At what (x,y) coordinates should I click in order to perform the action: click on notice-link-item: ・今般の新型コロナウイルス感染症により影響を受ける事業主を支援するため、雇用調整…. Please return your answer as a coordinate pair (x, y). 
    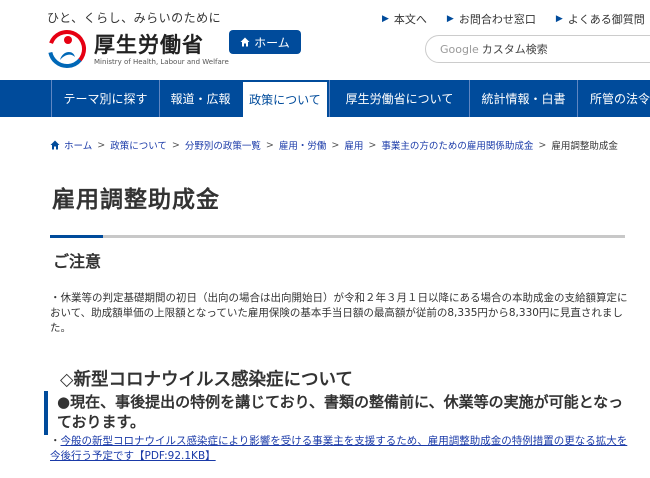
    Looking at the image, I should click on (342, 449).